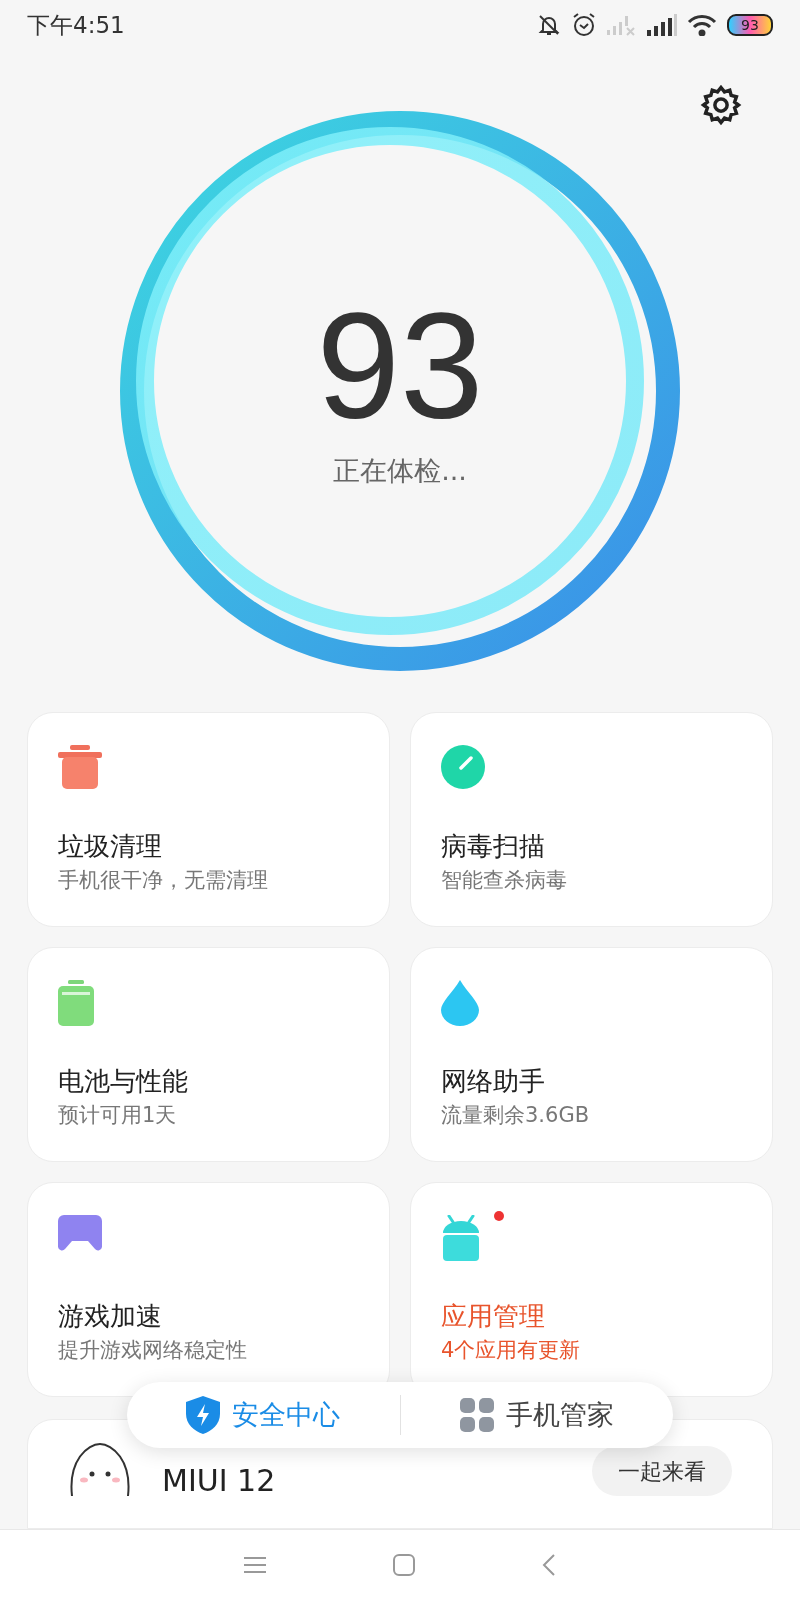 The height and width of the screenshot is (1600, 800). I want to click on status-time: 下午4:51, so click(76, 25).